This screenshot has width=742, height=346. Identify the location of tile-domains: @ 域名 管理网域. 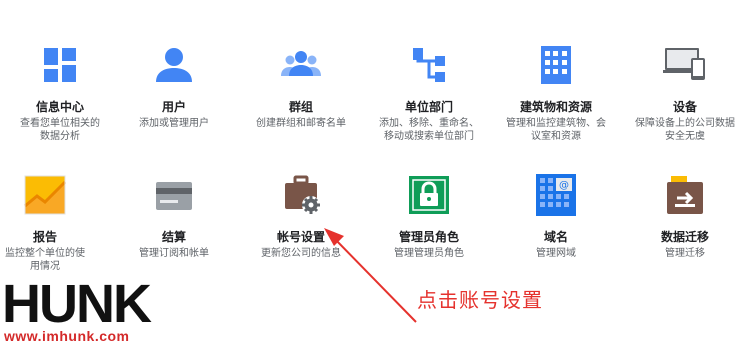
(556, 216).